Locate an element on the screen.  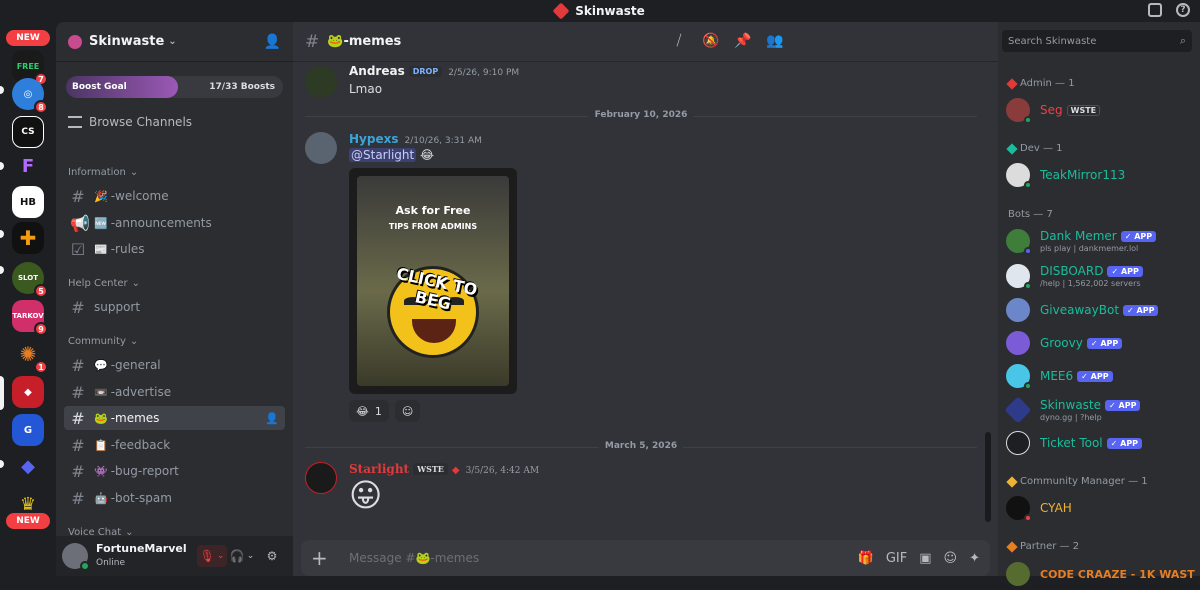
channel-bot-spam: # 🤖 -bot-spam is located at coordinates (174, 498).